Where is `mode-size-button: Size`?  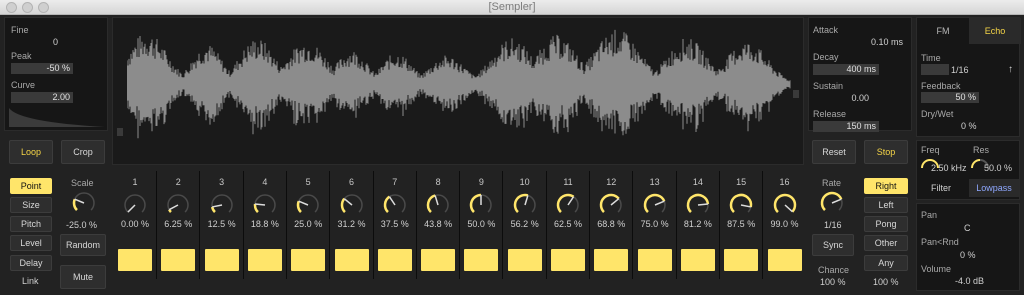
mode-size-button: Size is located at coordinates (31, 205).